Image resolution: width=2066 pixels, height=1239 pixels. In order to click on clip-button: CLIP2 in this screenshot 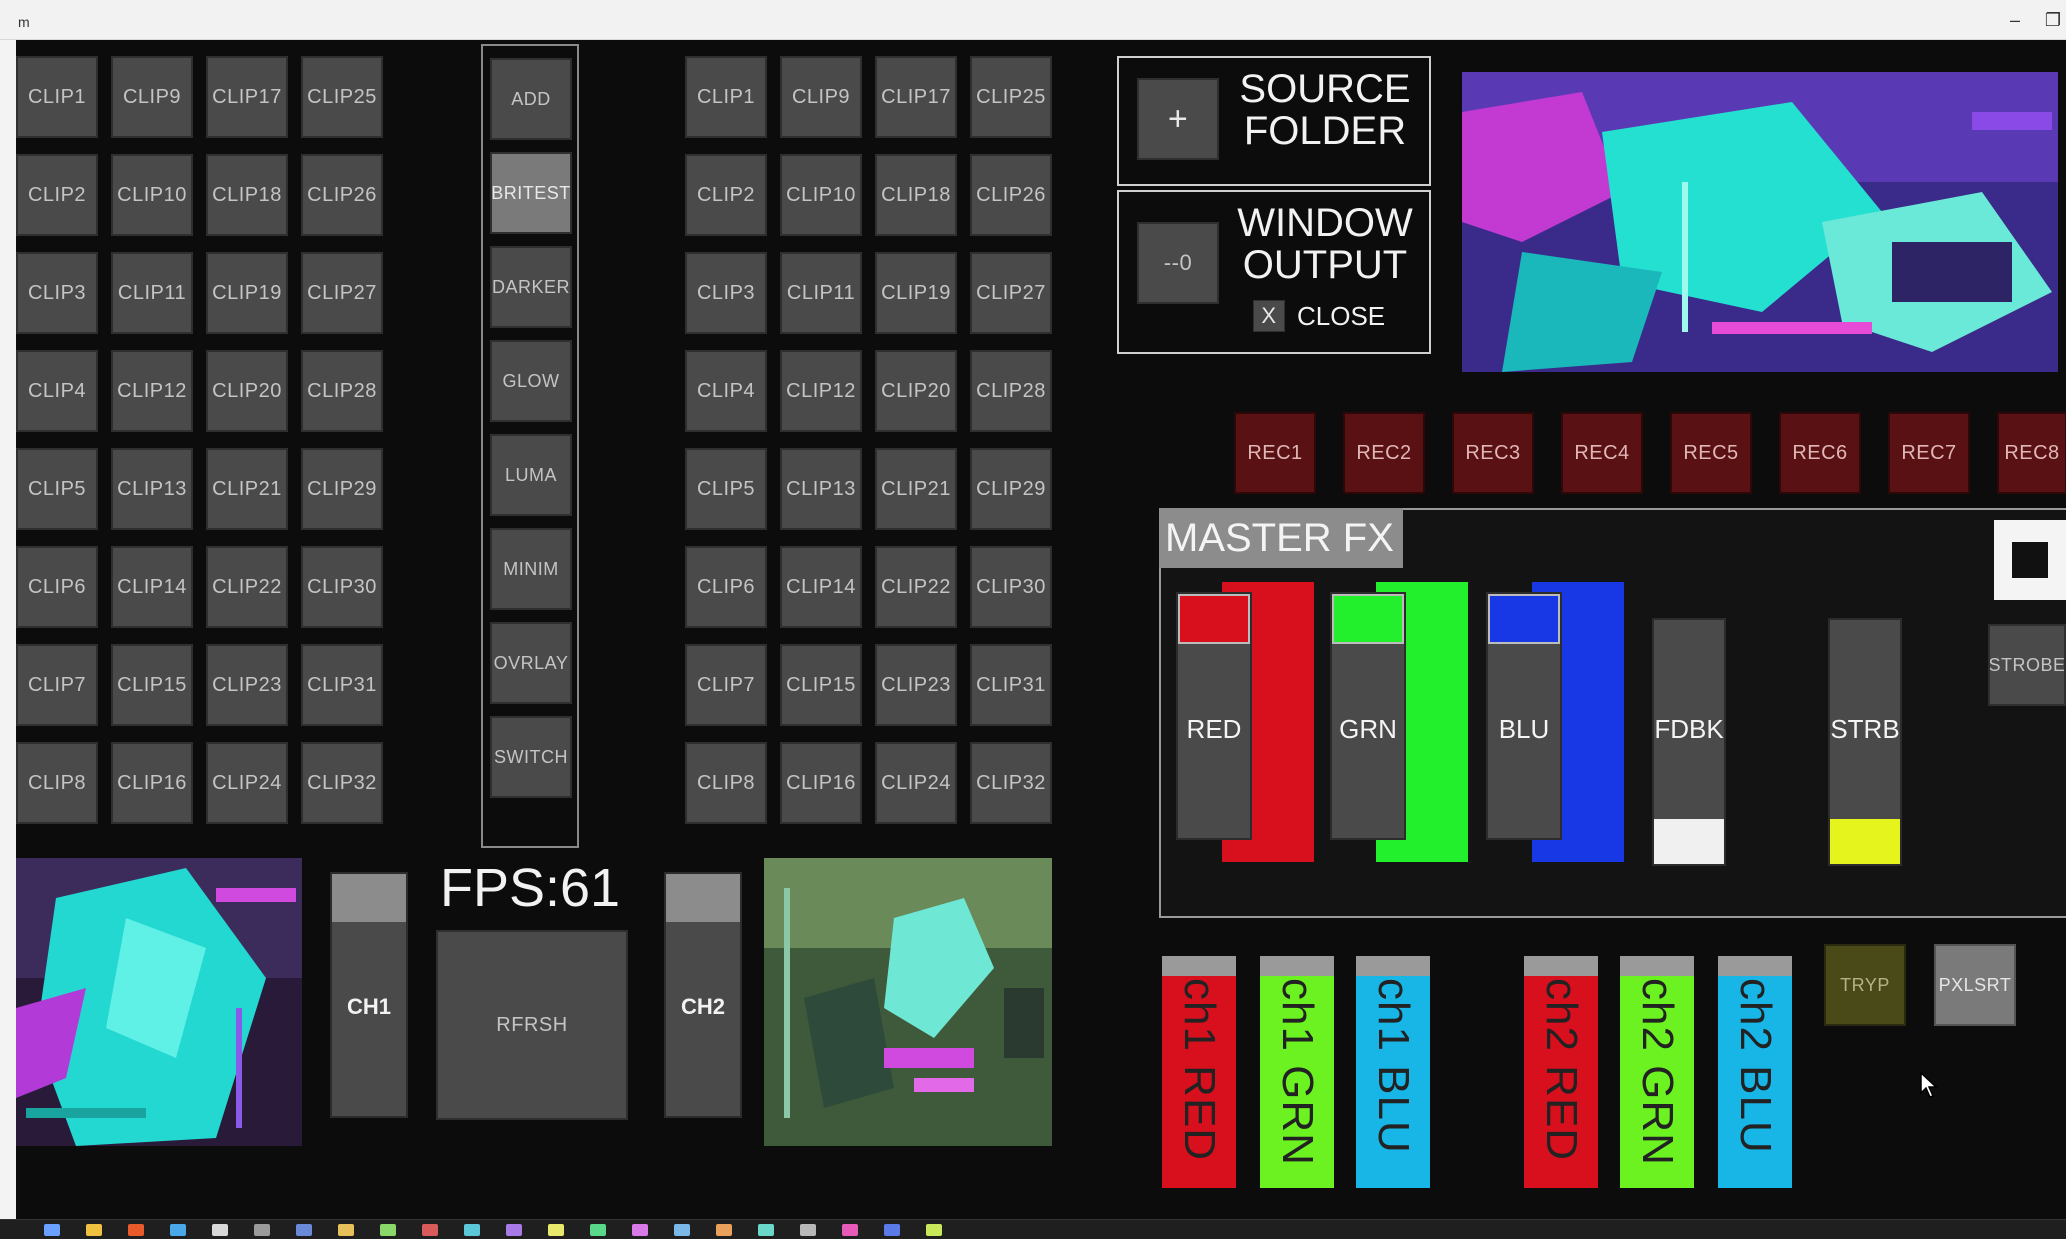, I will do `click(57, 195)`.